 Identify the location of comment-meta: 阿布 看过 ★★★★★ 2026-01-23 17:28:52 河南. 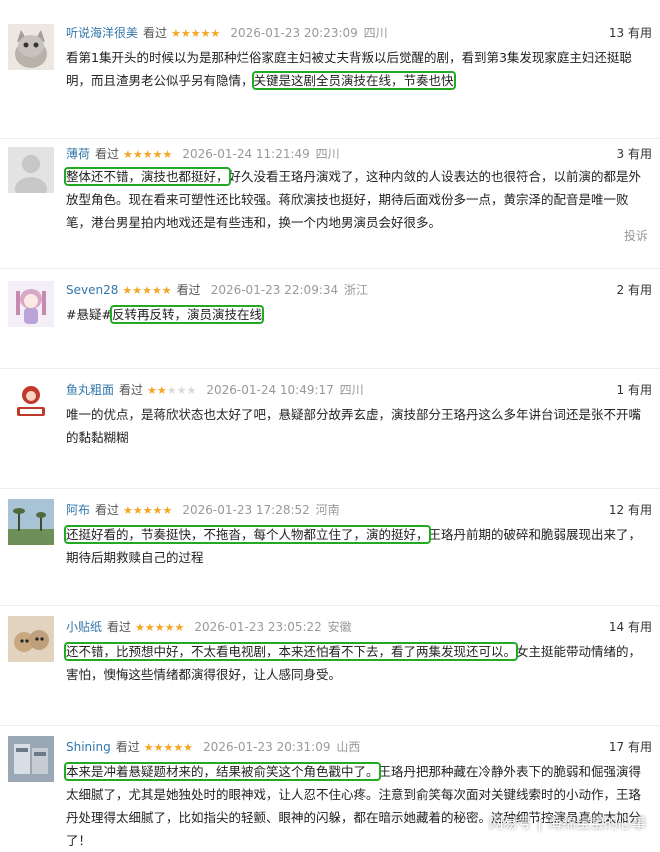
(203, 510).